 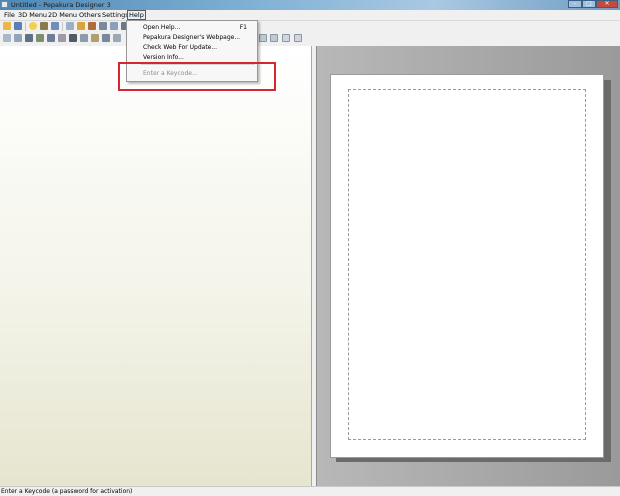 I want to click on close-icon: ✕, so click(x=607, y=4).